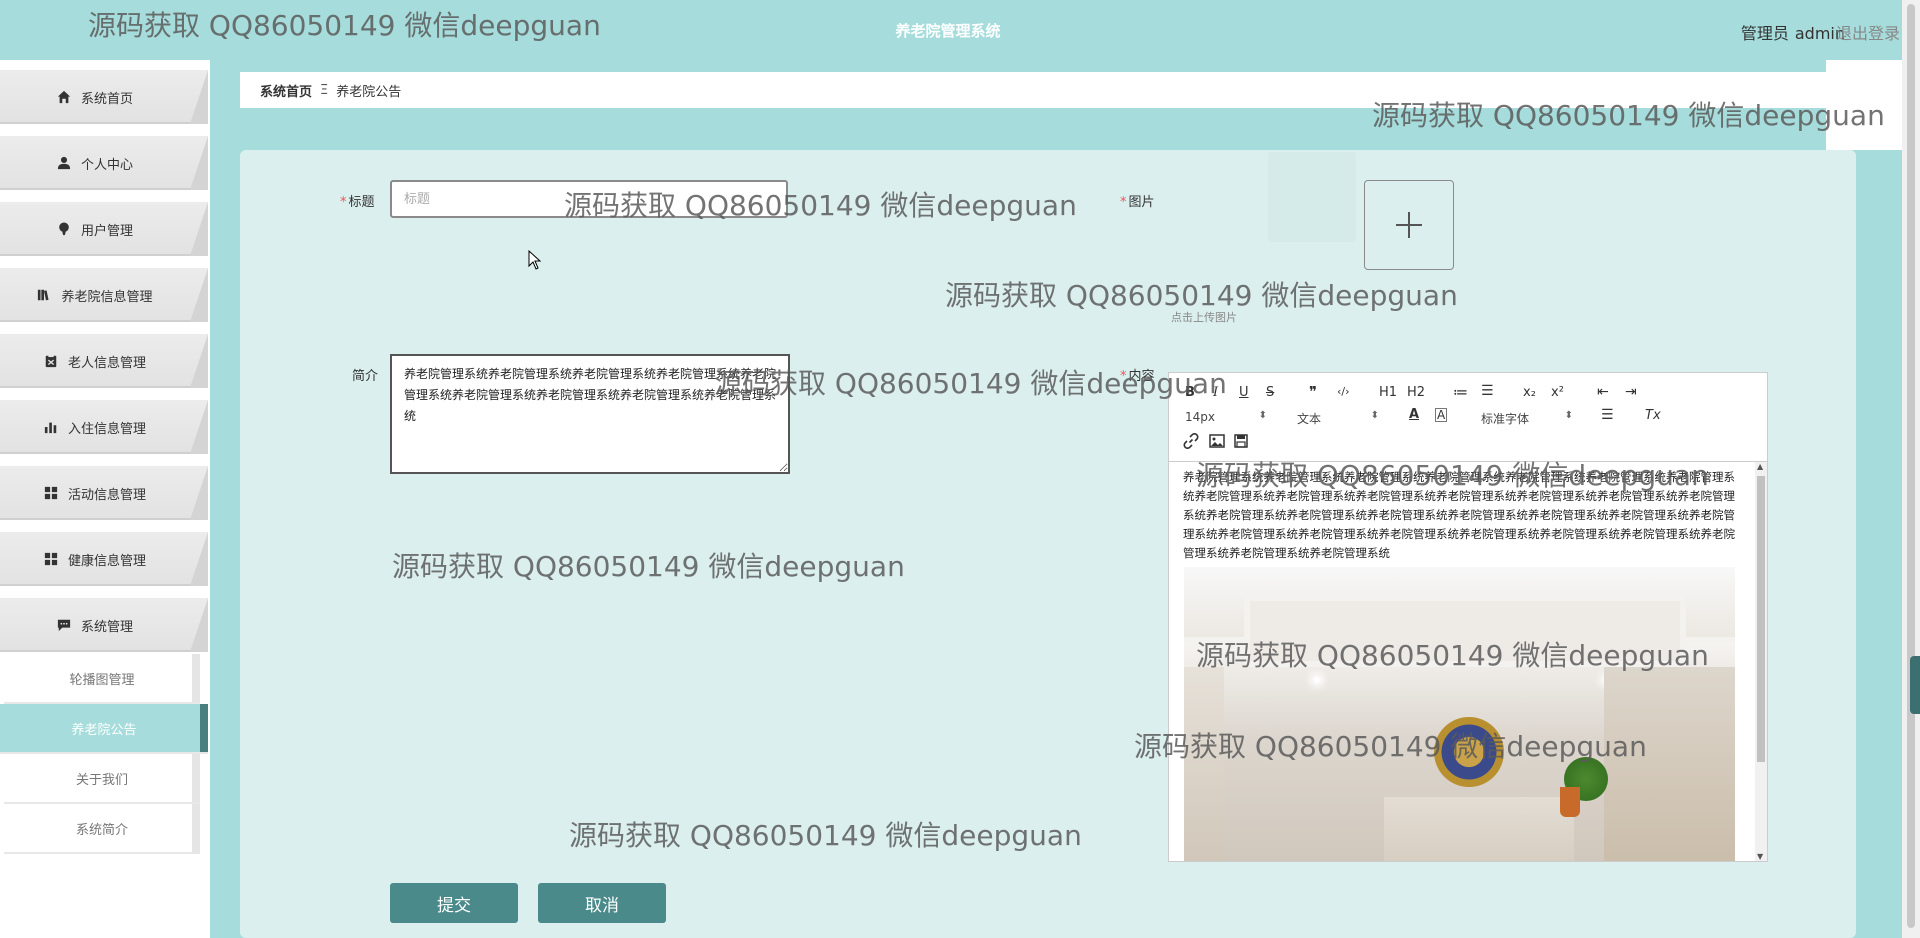  Describe the element at coordinates (1441, 415) in the screenshot. I see `background-color-button: A` at that location.